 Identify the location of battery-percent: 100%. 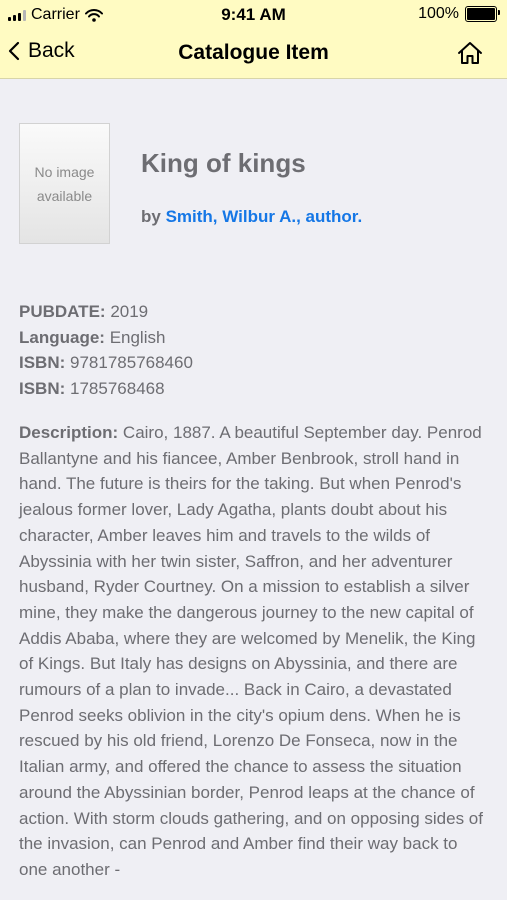
(438, 13).